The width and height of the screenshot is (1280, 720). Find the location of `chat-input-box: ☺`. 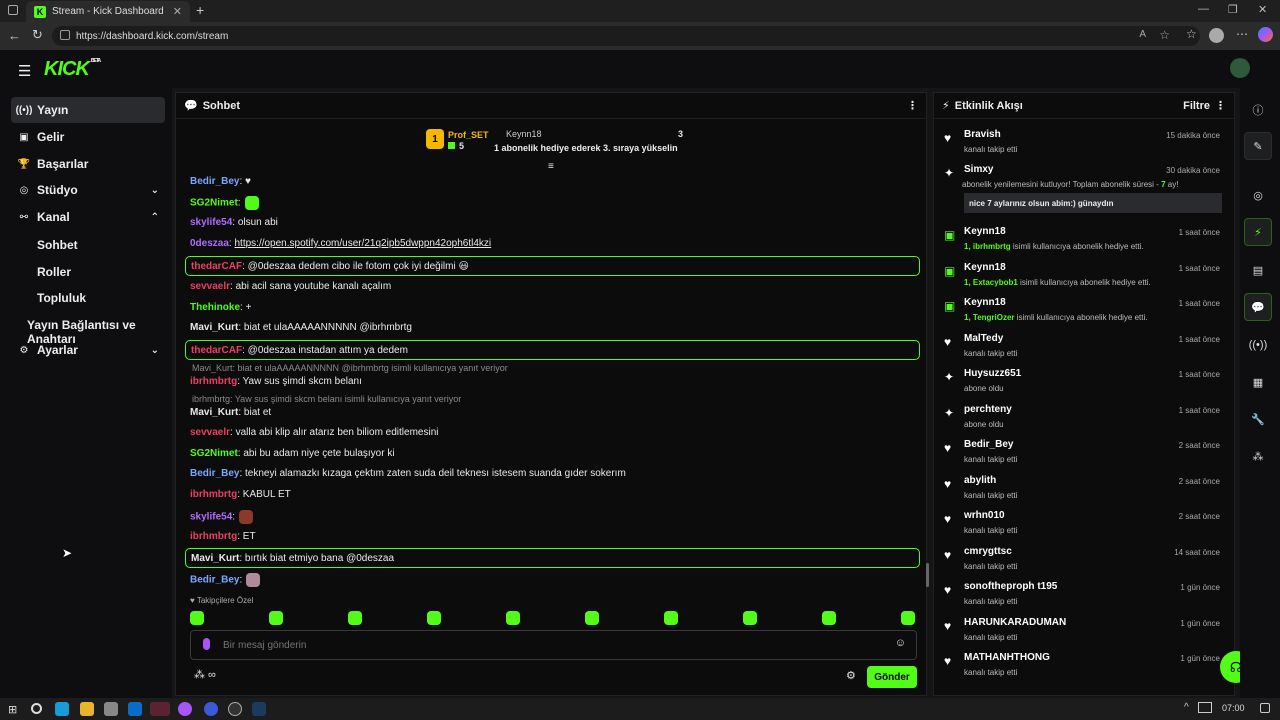

chat-input-box: ☺ is located at coordinates (553, 645).